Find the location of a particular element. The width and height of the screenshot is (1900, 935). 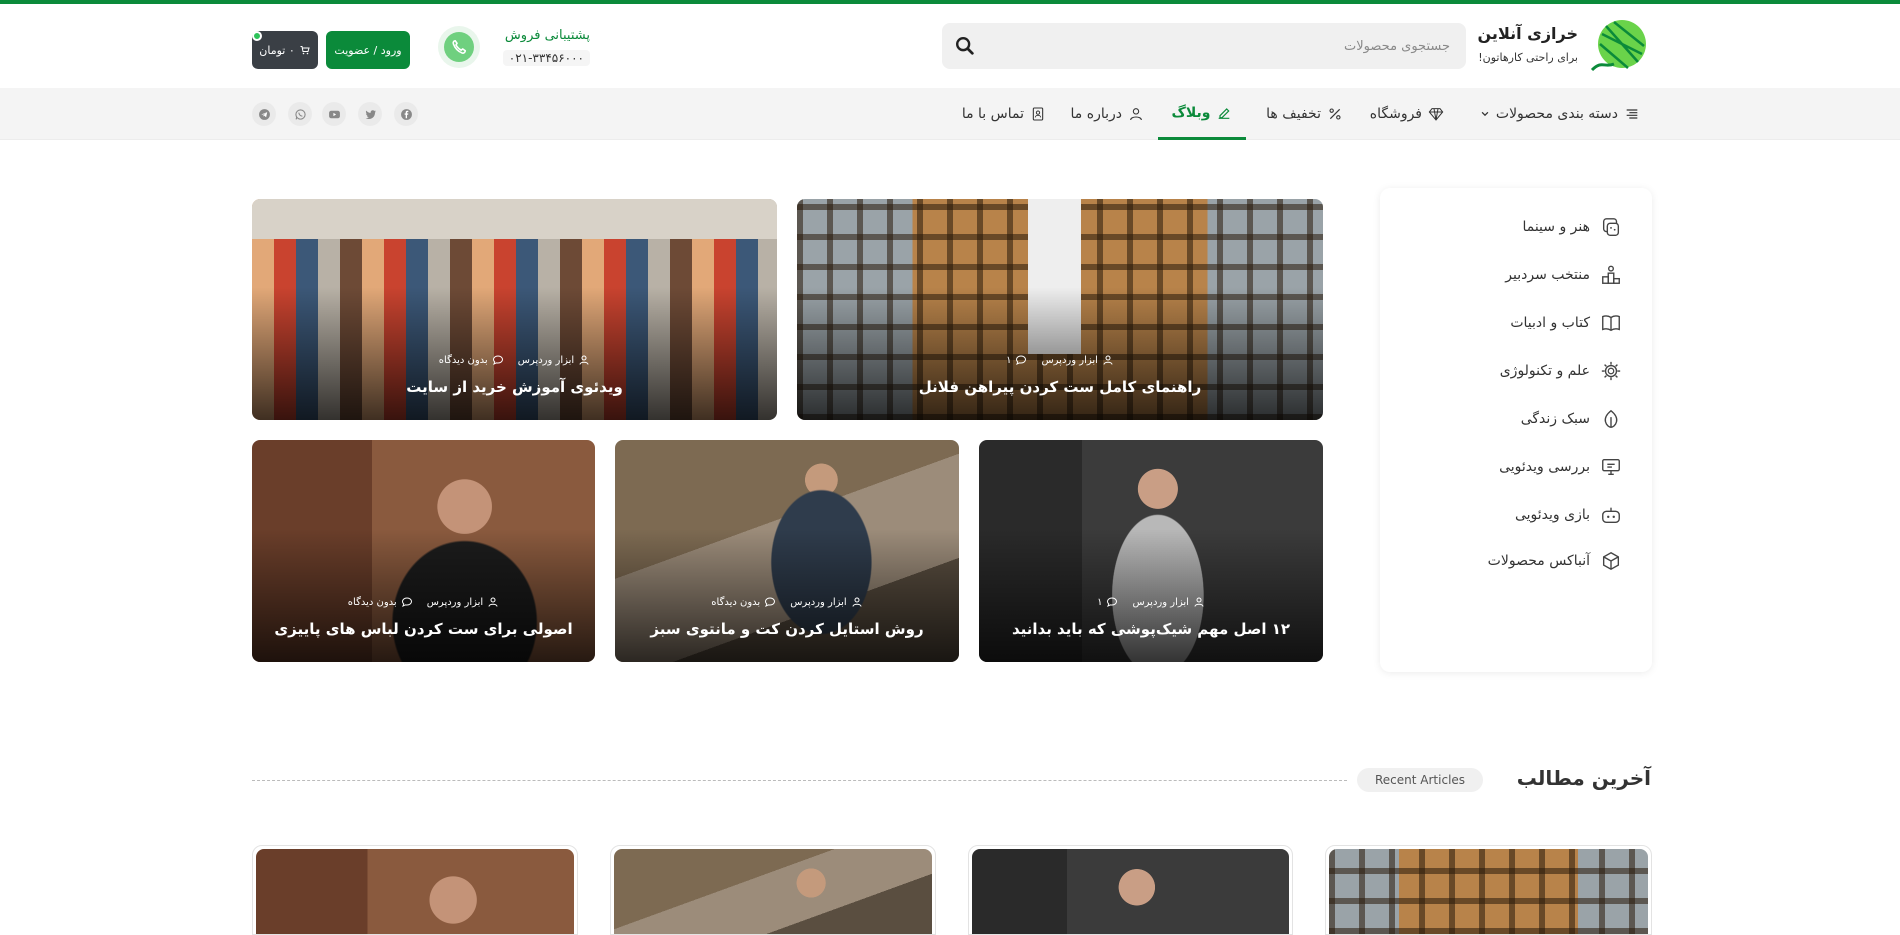

divider is located at coordinates (799, 780).